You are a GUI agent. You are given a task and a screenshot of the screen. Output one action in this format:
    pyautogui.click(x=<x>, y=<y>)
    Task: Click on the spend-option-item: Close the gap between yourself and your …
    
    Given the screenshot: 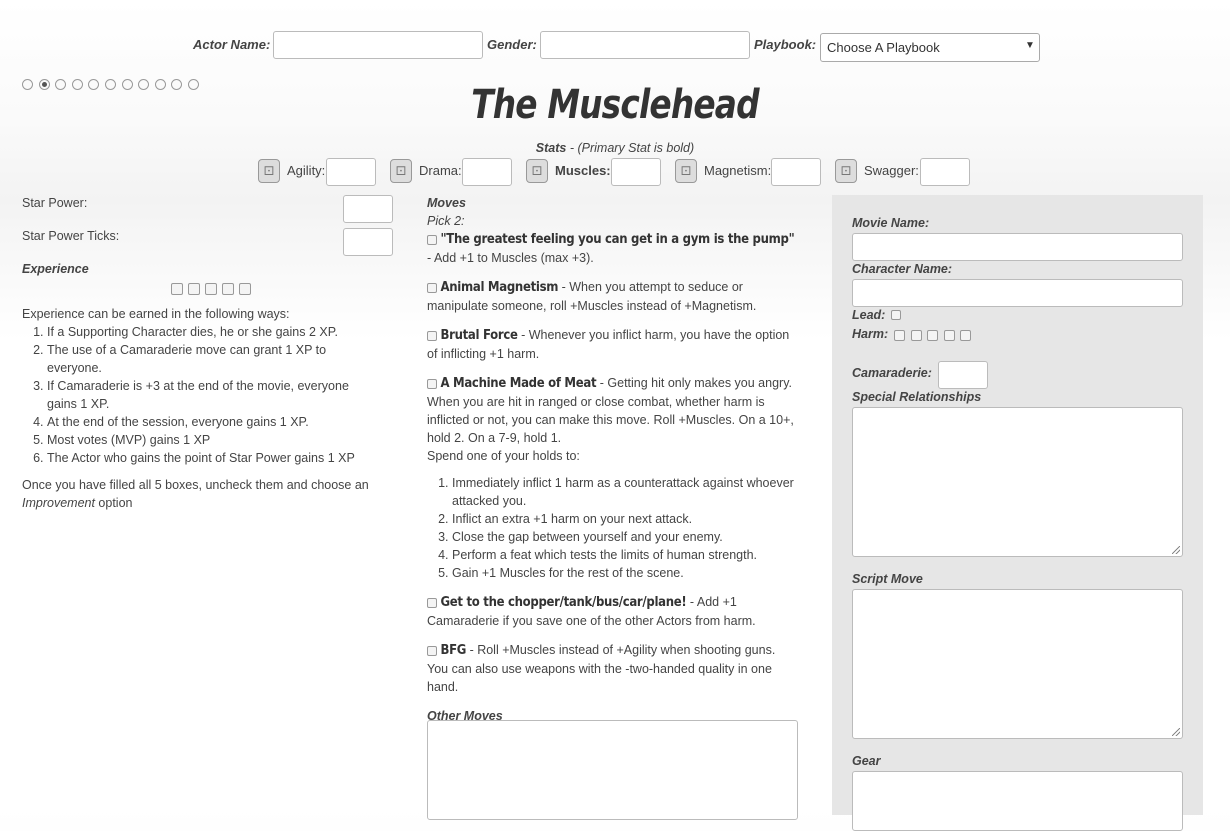 What is the action you would take?
    pyautogui.click(x=623, y=537)
    